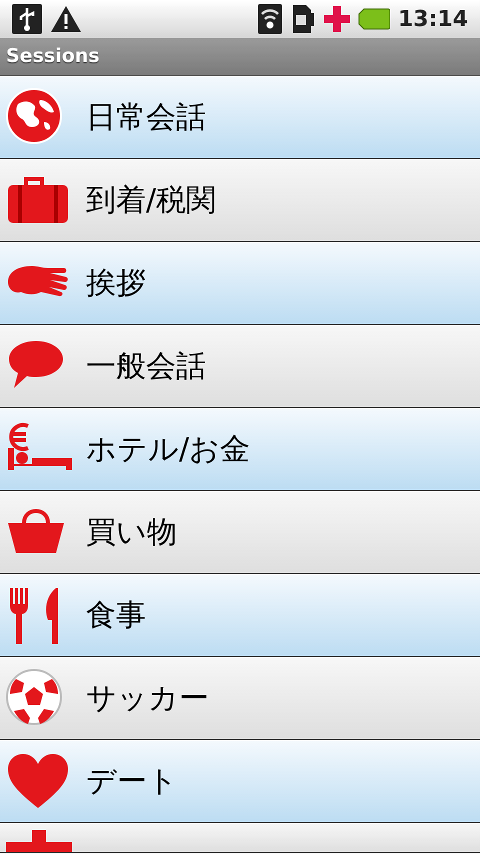  Describe the element at coordinates (132, 781) in the screenshot. I see `session-label: デート` at that location.